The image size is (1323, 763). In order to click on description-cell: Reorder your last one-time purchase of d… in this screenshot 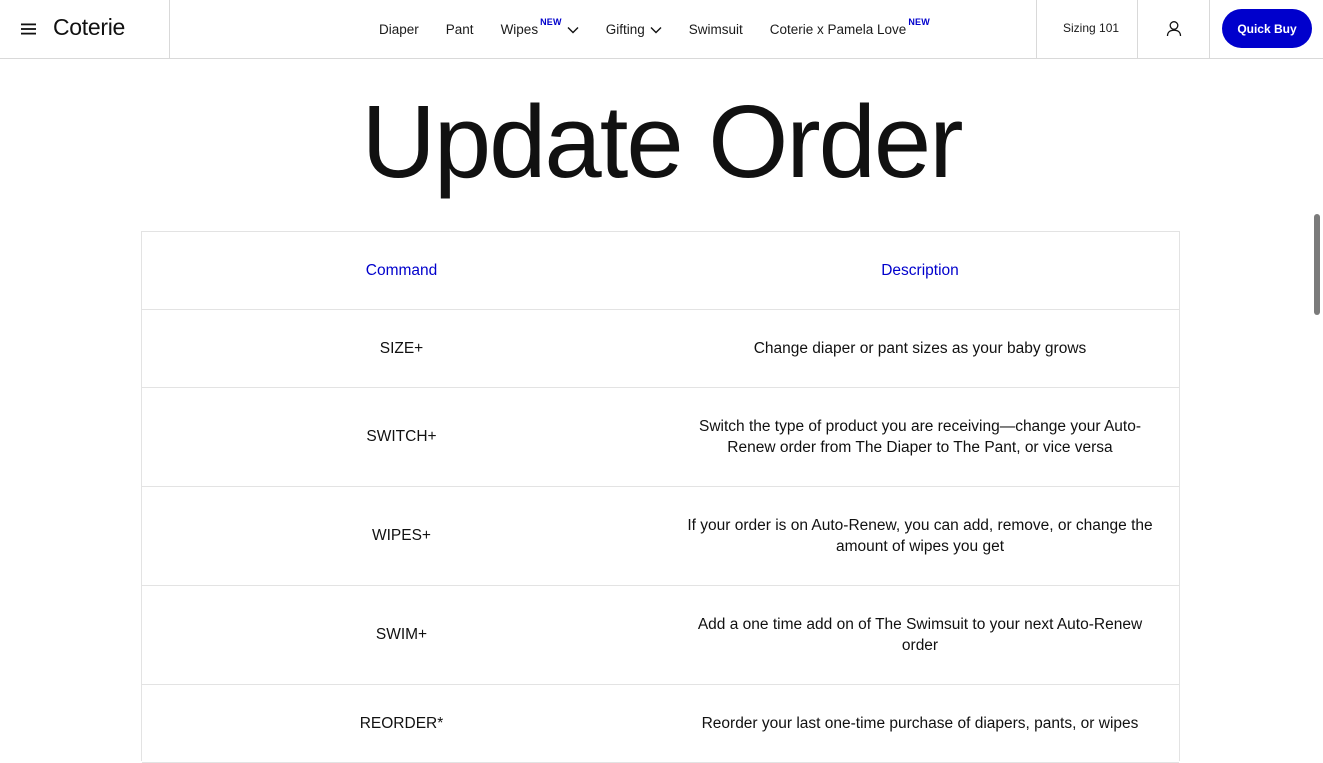, I will do `click(920, 723)`.